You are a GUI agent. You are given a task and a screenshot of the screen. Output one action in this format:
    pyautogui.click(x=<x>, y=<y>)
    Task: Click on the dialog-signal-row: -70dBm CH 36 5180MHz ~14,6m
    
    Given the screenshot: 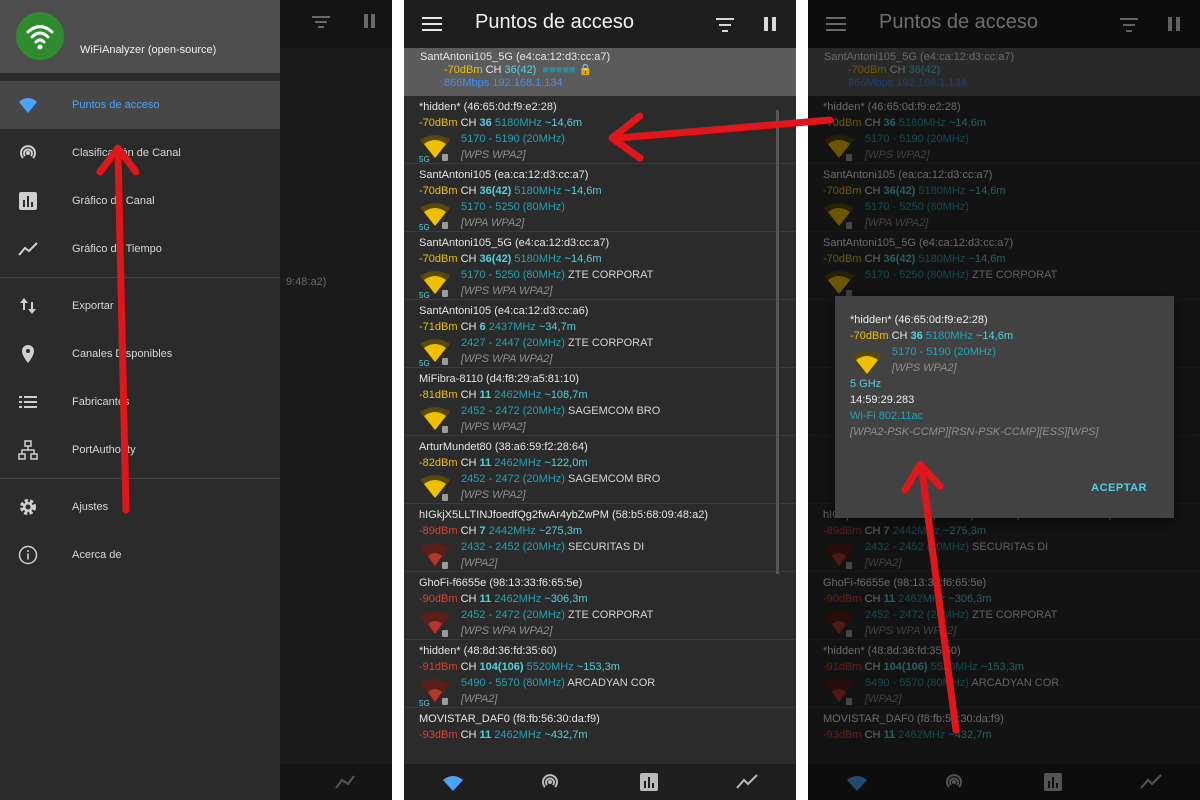 What is the action you would take?
    pyautogui.click(x=1012, y=336)
    